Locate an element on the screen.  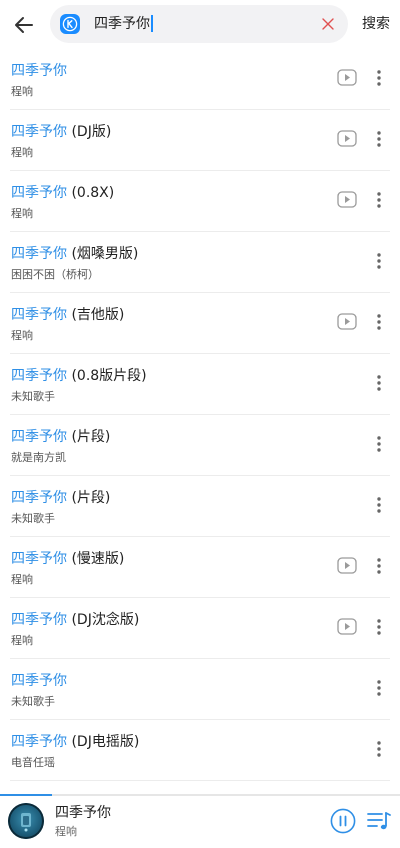
song-result-row: 四季予你 (0.8版片段) 未知歌手 is located at coordinates (200, 384).